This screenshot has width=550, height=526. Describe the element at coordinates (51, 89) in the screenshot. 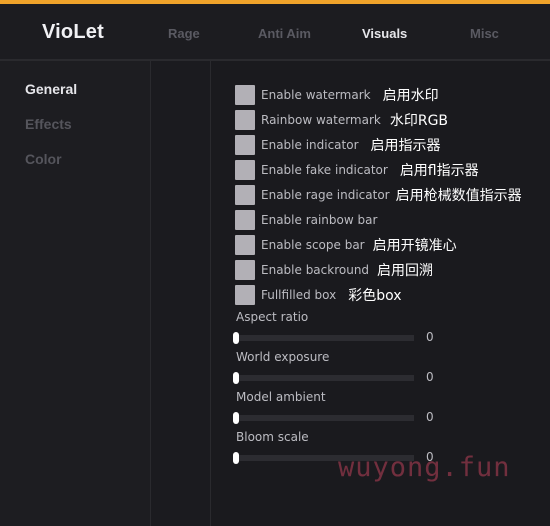

I see `sidebar-item-general: General` at that location.